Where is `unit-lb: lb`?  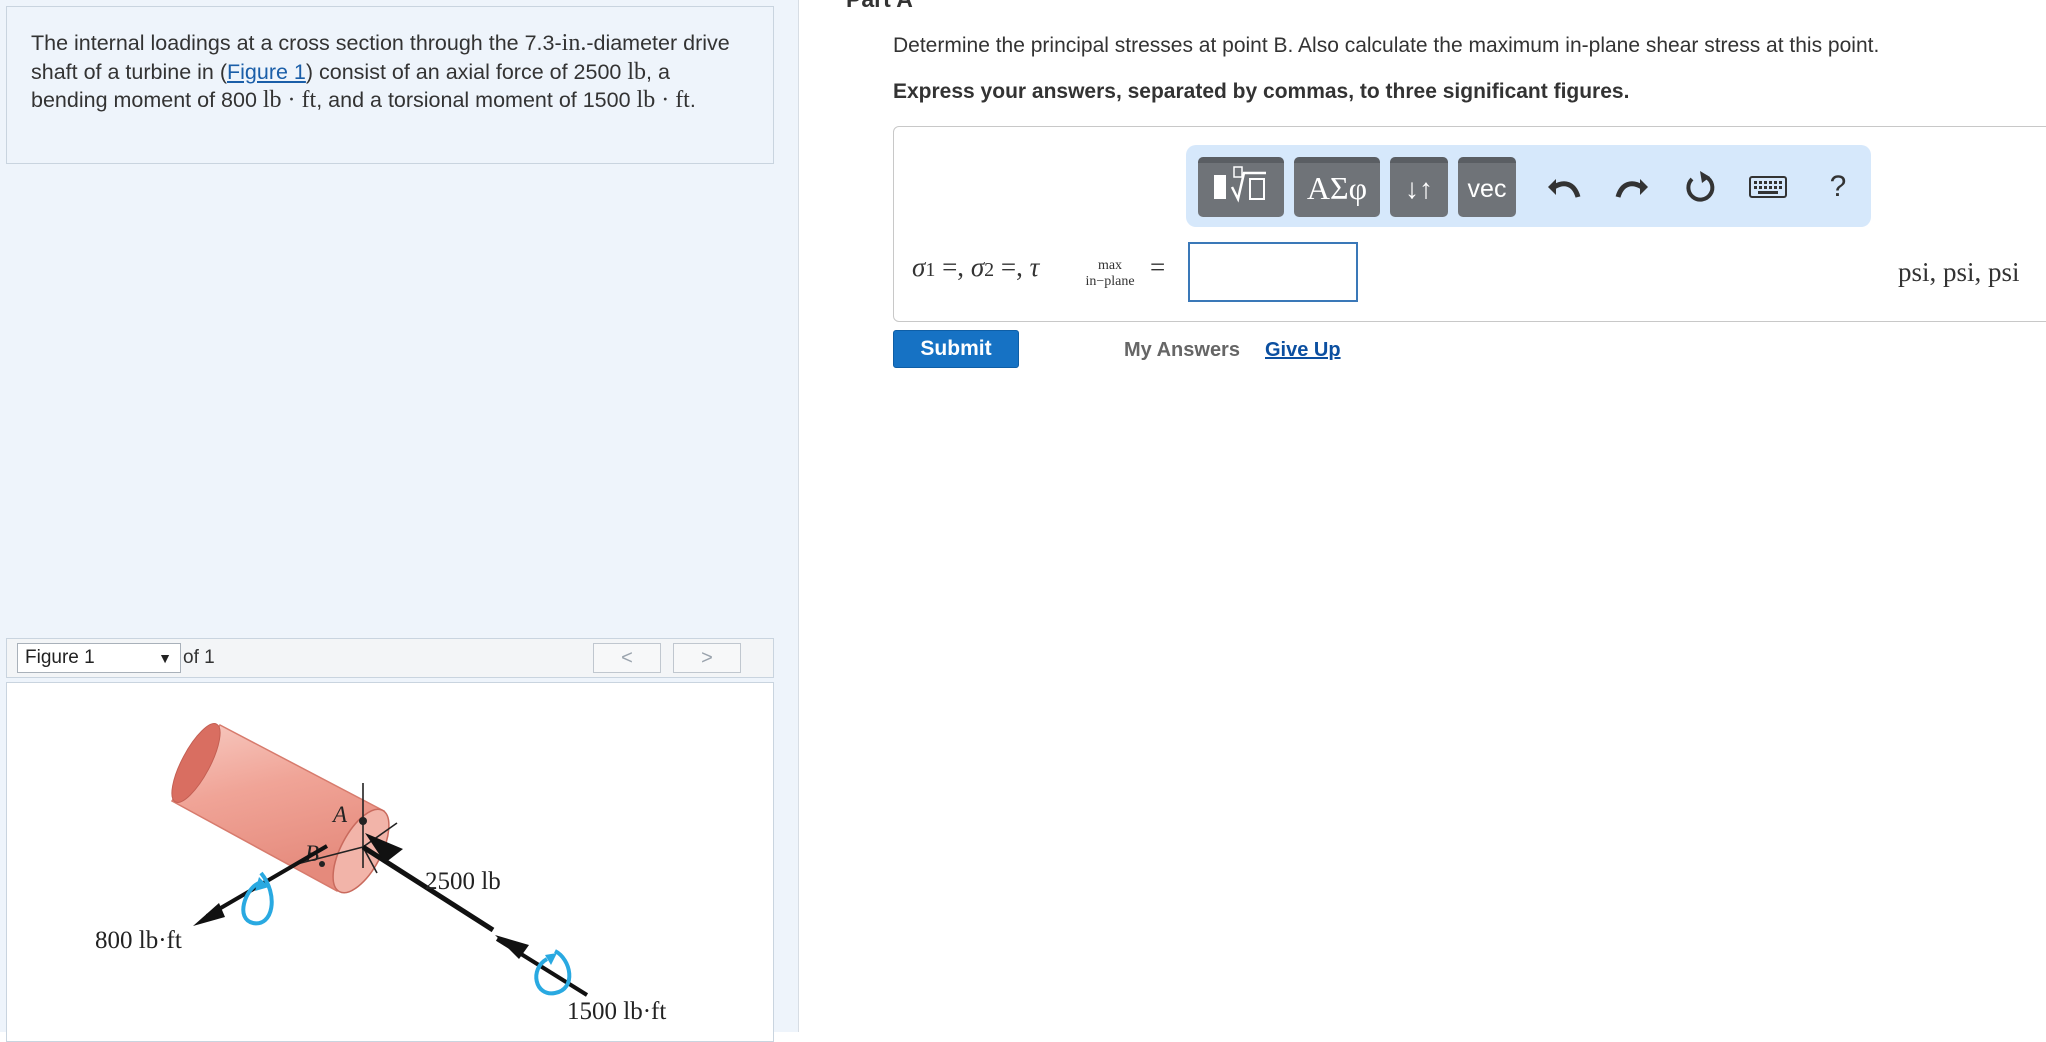
unit-lb: lb is located at coordinates (637, 71).